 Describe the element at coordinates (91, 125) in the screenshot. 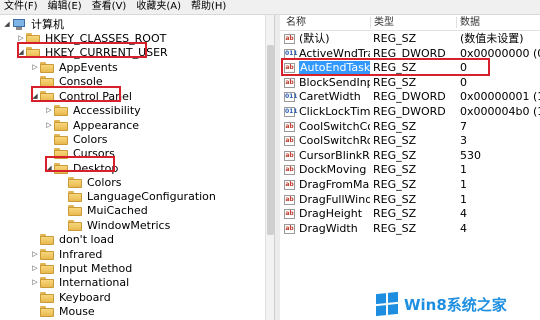

I see `tree-node: ▷ Appearance` at that location.